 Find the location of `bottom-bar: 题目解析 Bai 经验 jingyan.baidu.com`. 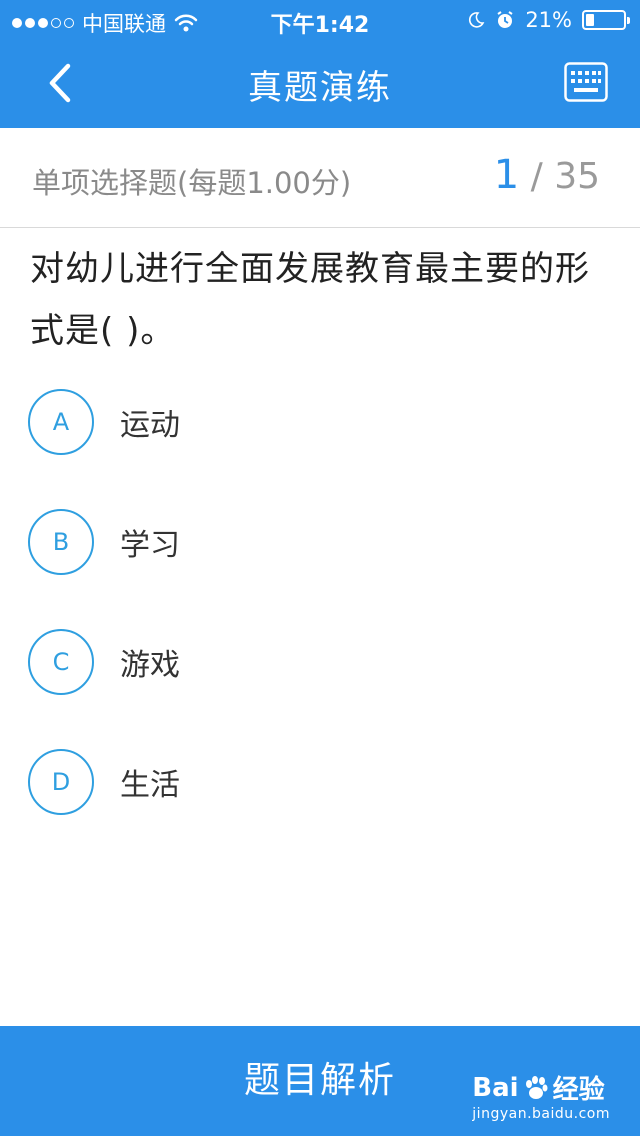

bottom-bar: 题目解析 Bai 经验 jingyan.baidu.com is located at coordinates (320, 1081).